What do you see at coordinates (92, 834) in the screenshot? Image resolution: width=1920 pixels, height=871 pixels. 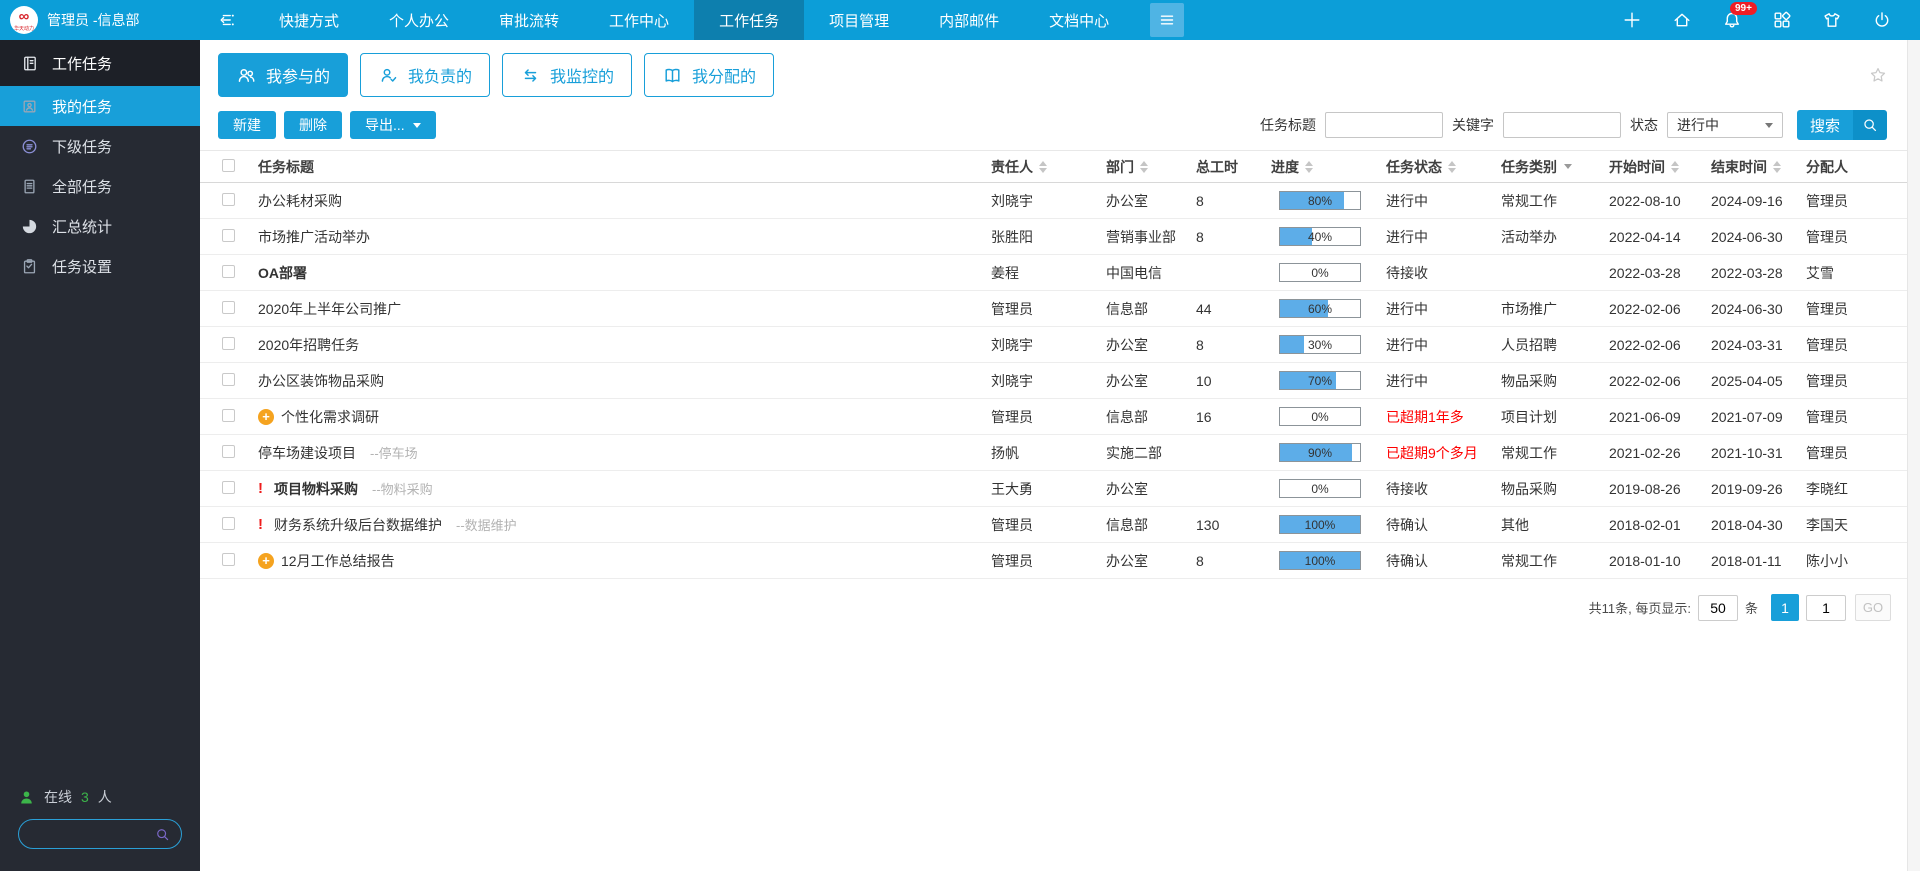 I see `sidebar-search-input` at bounding box center [92, 834].